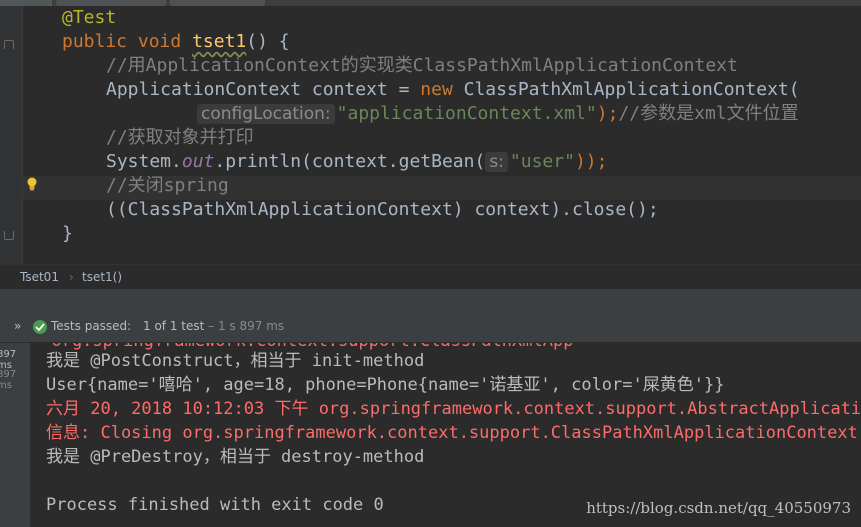  Describe the element at coordinates (266, 114) in the screenshot. I see `parameter-hint: configLocation:` at that location.